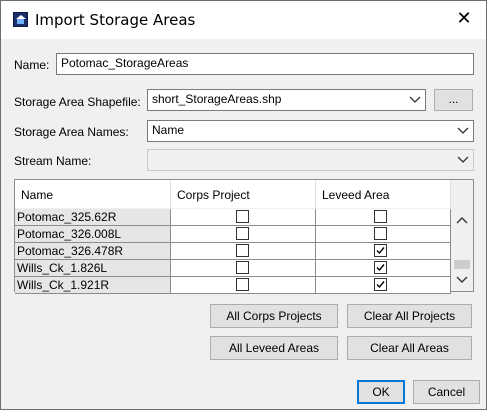  What do you see at coordinates (243, 194) in the screenshot?
I see `column-header-corps-project: Corps Project` at bounding box center [243, 194].